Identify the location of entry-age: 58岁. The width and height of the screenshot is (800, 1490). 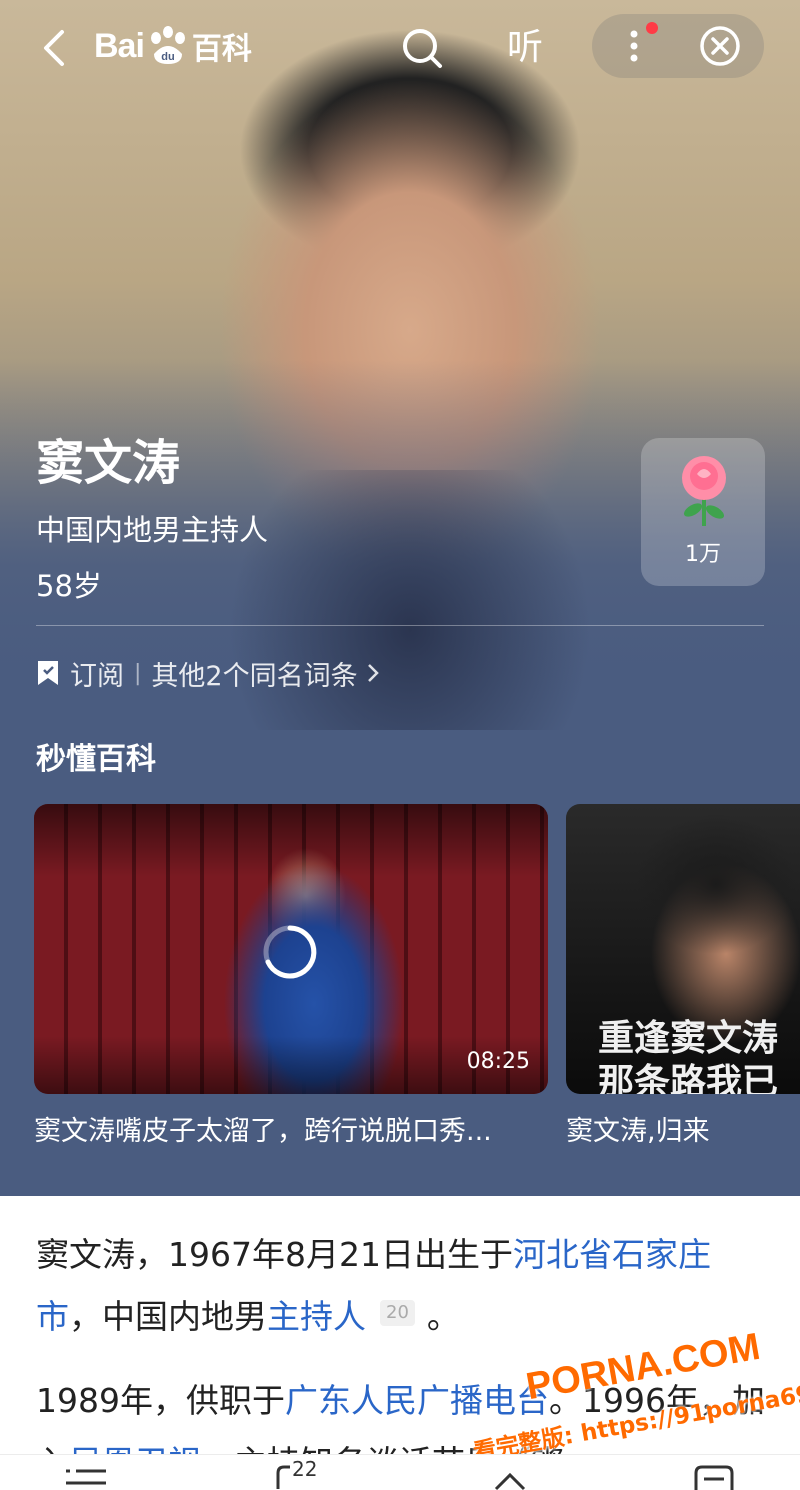
(69, 586).